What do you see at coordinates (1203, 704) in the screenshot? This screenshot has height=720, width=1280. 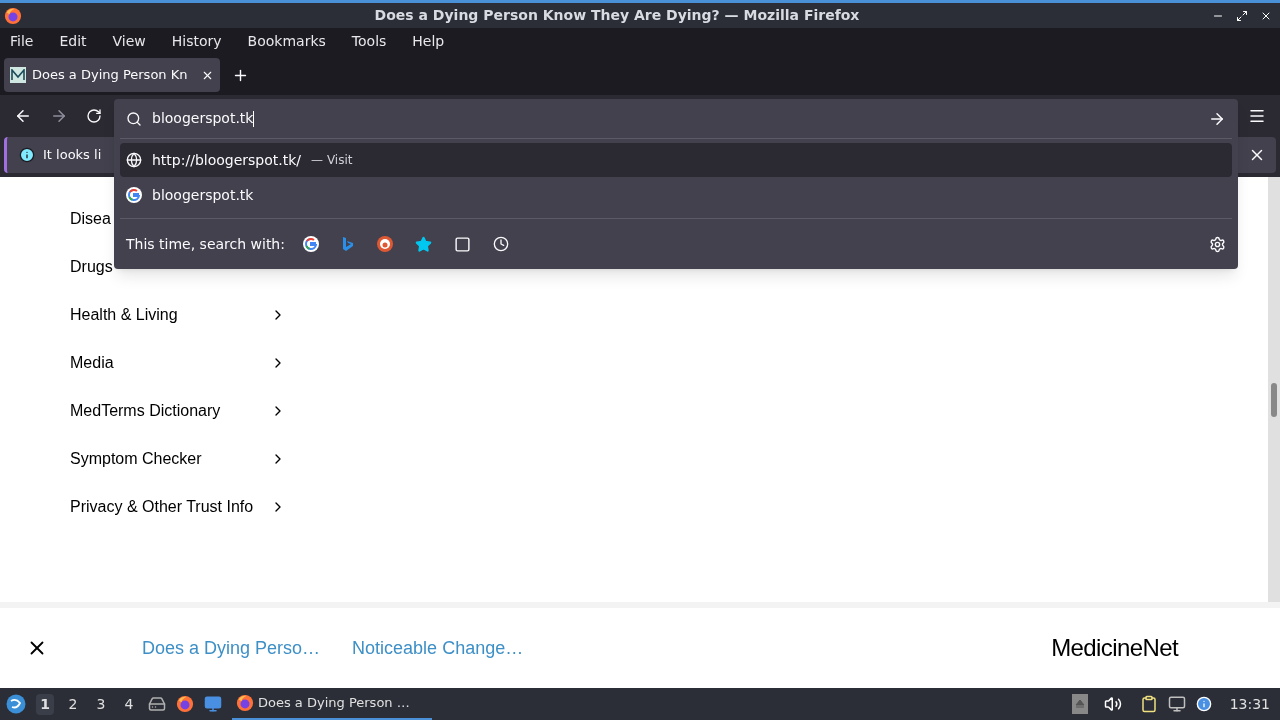 I see `notification-icon` at bounding box center [1203, 704].